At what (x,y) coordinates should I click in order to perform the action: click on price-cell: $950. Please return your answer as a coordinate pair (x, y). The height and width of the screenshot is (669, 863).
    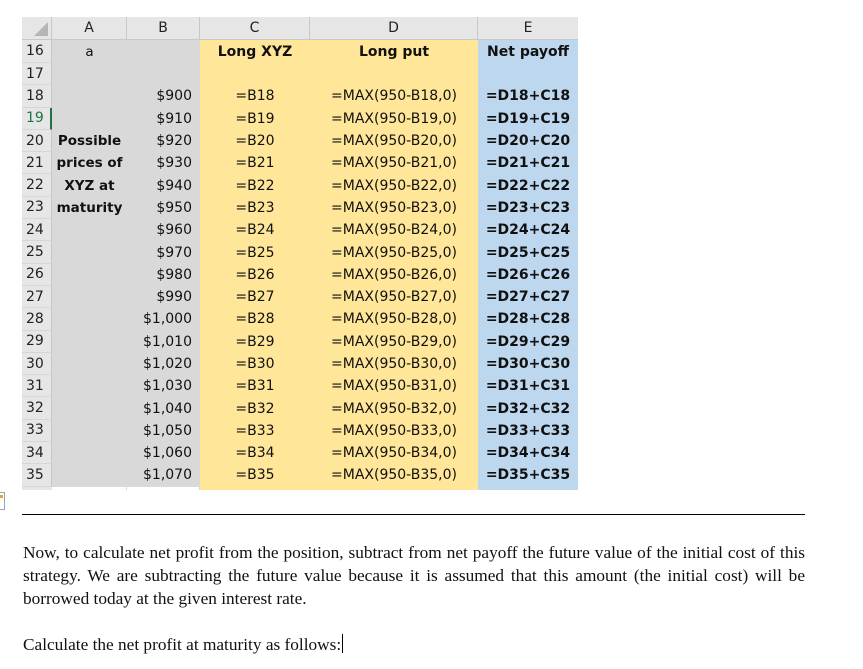
    Looking at the image, I should click on (163, 208).